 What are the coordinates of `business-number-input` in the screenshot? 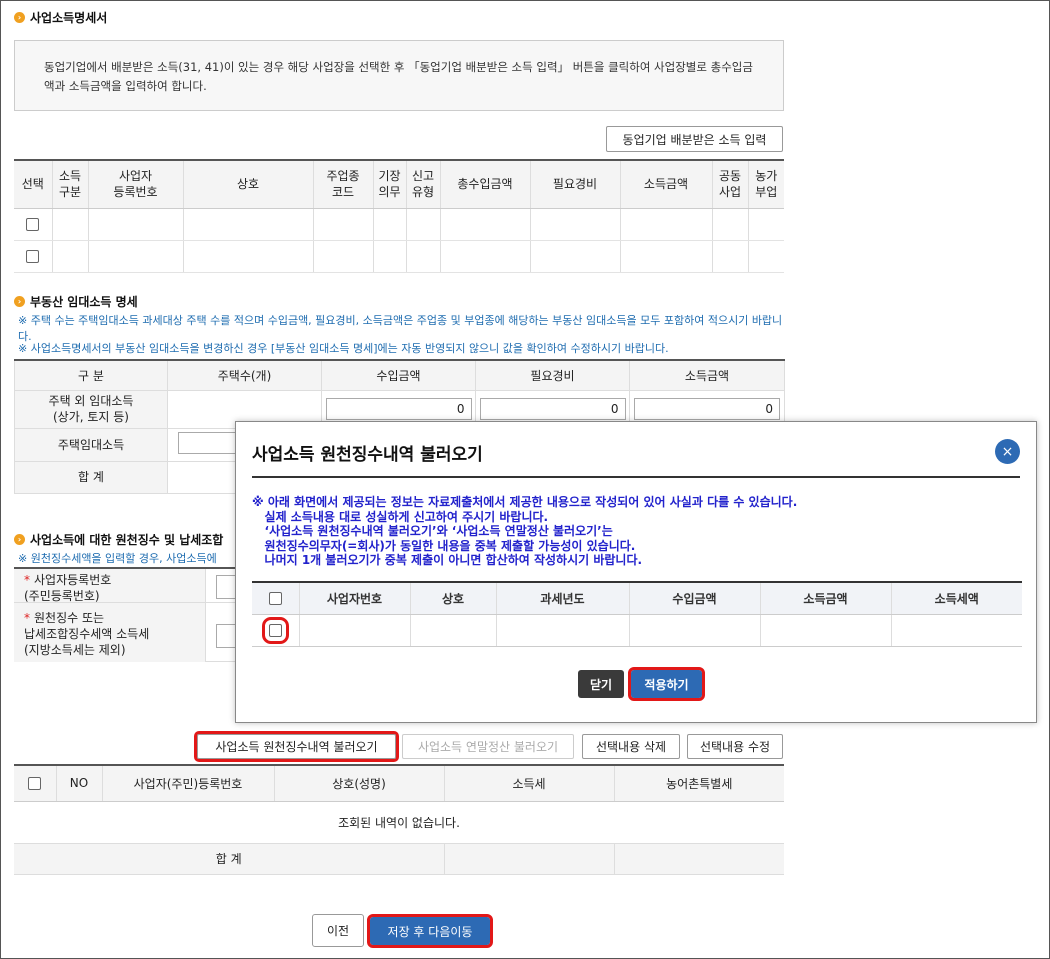 It's located at (226, 587).